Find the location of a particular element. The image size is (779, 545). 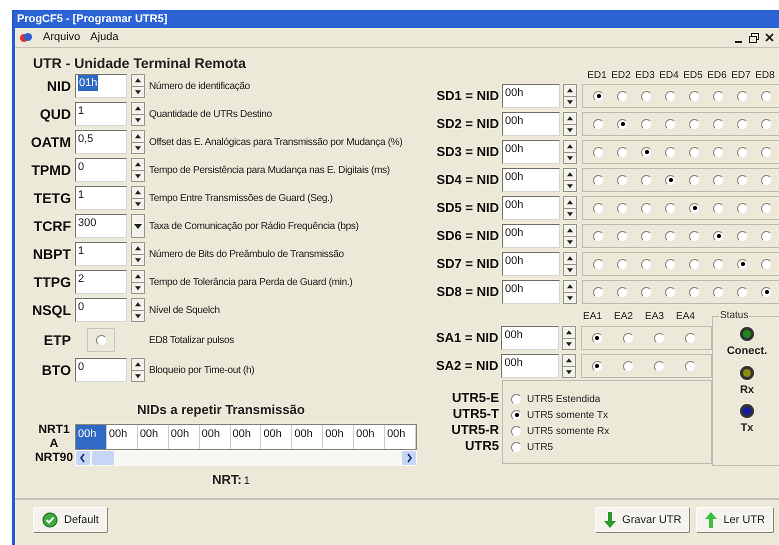

scroll-right-icon is located at coordinates (409, 458).